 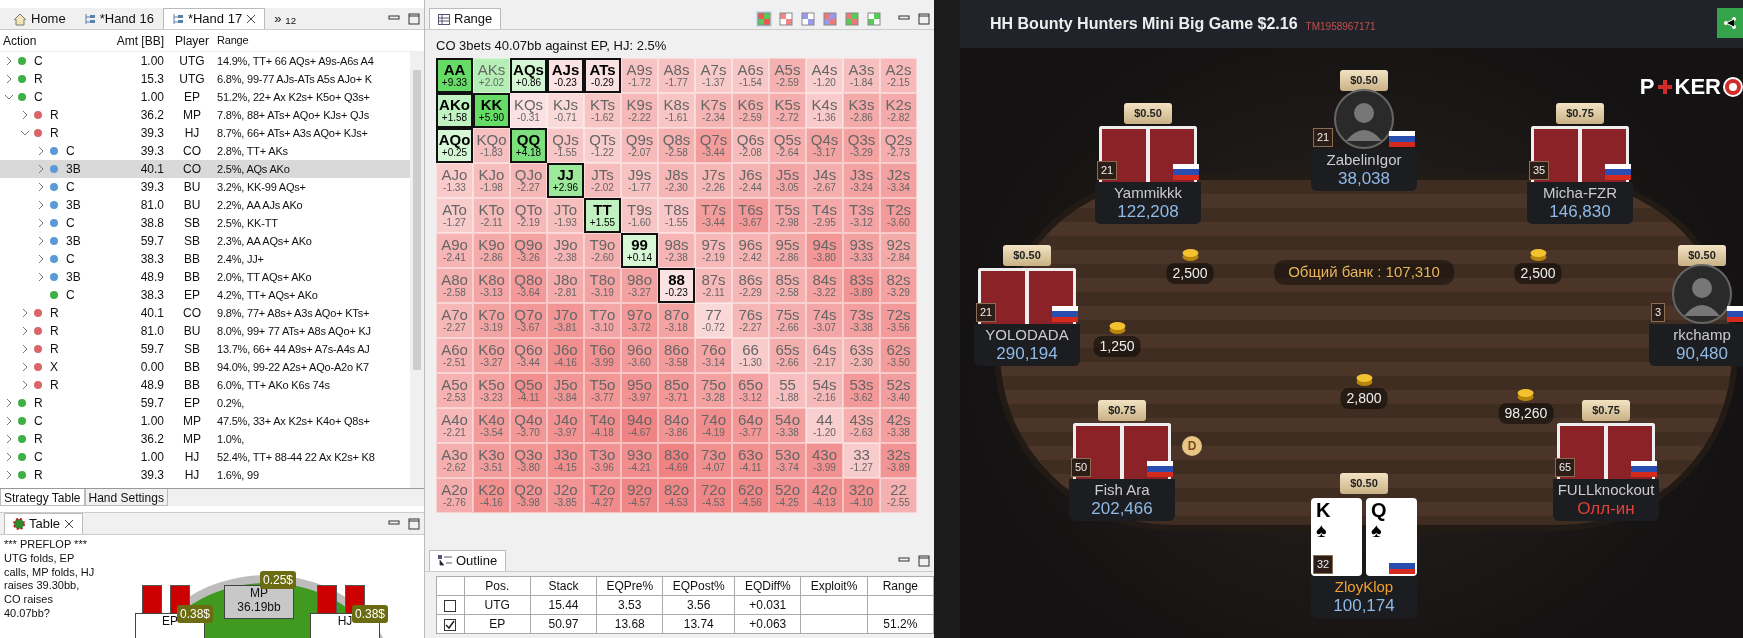 I want to click on hand-cell: 43o -3.99, so click(x=824, y=460).